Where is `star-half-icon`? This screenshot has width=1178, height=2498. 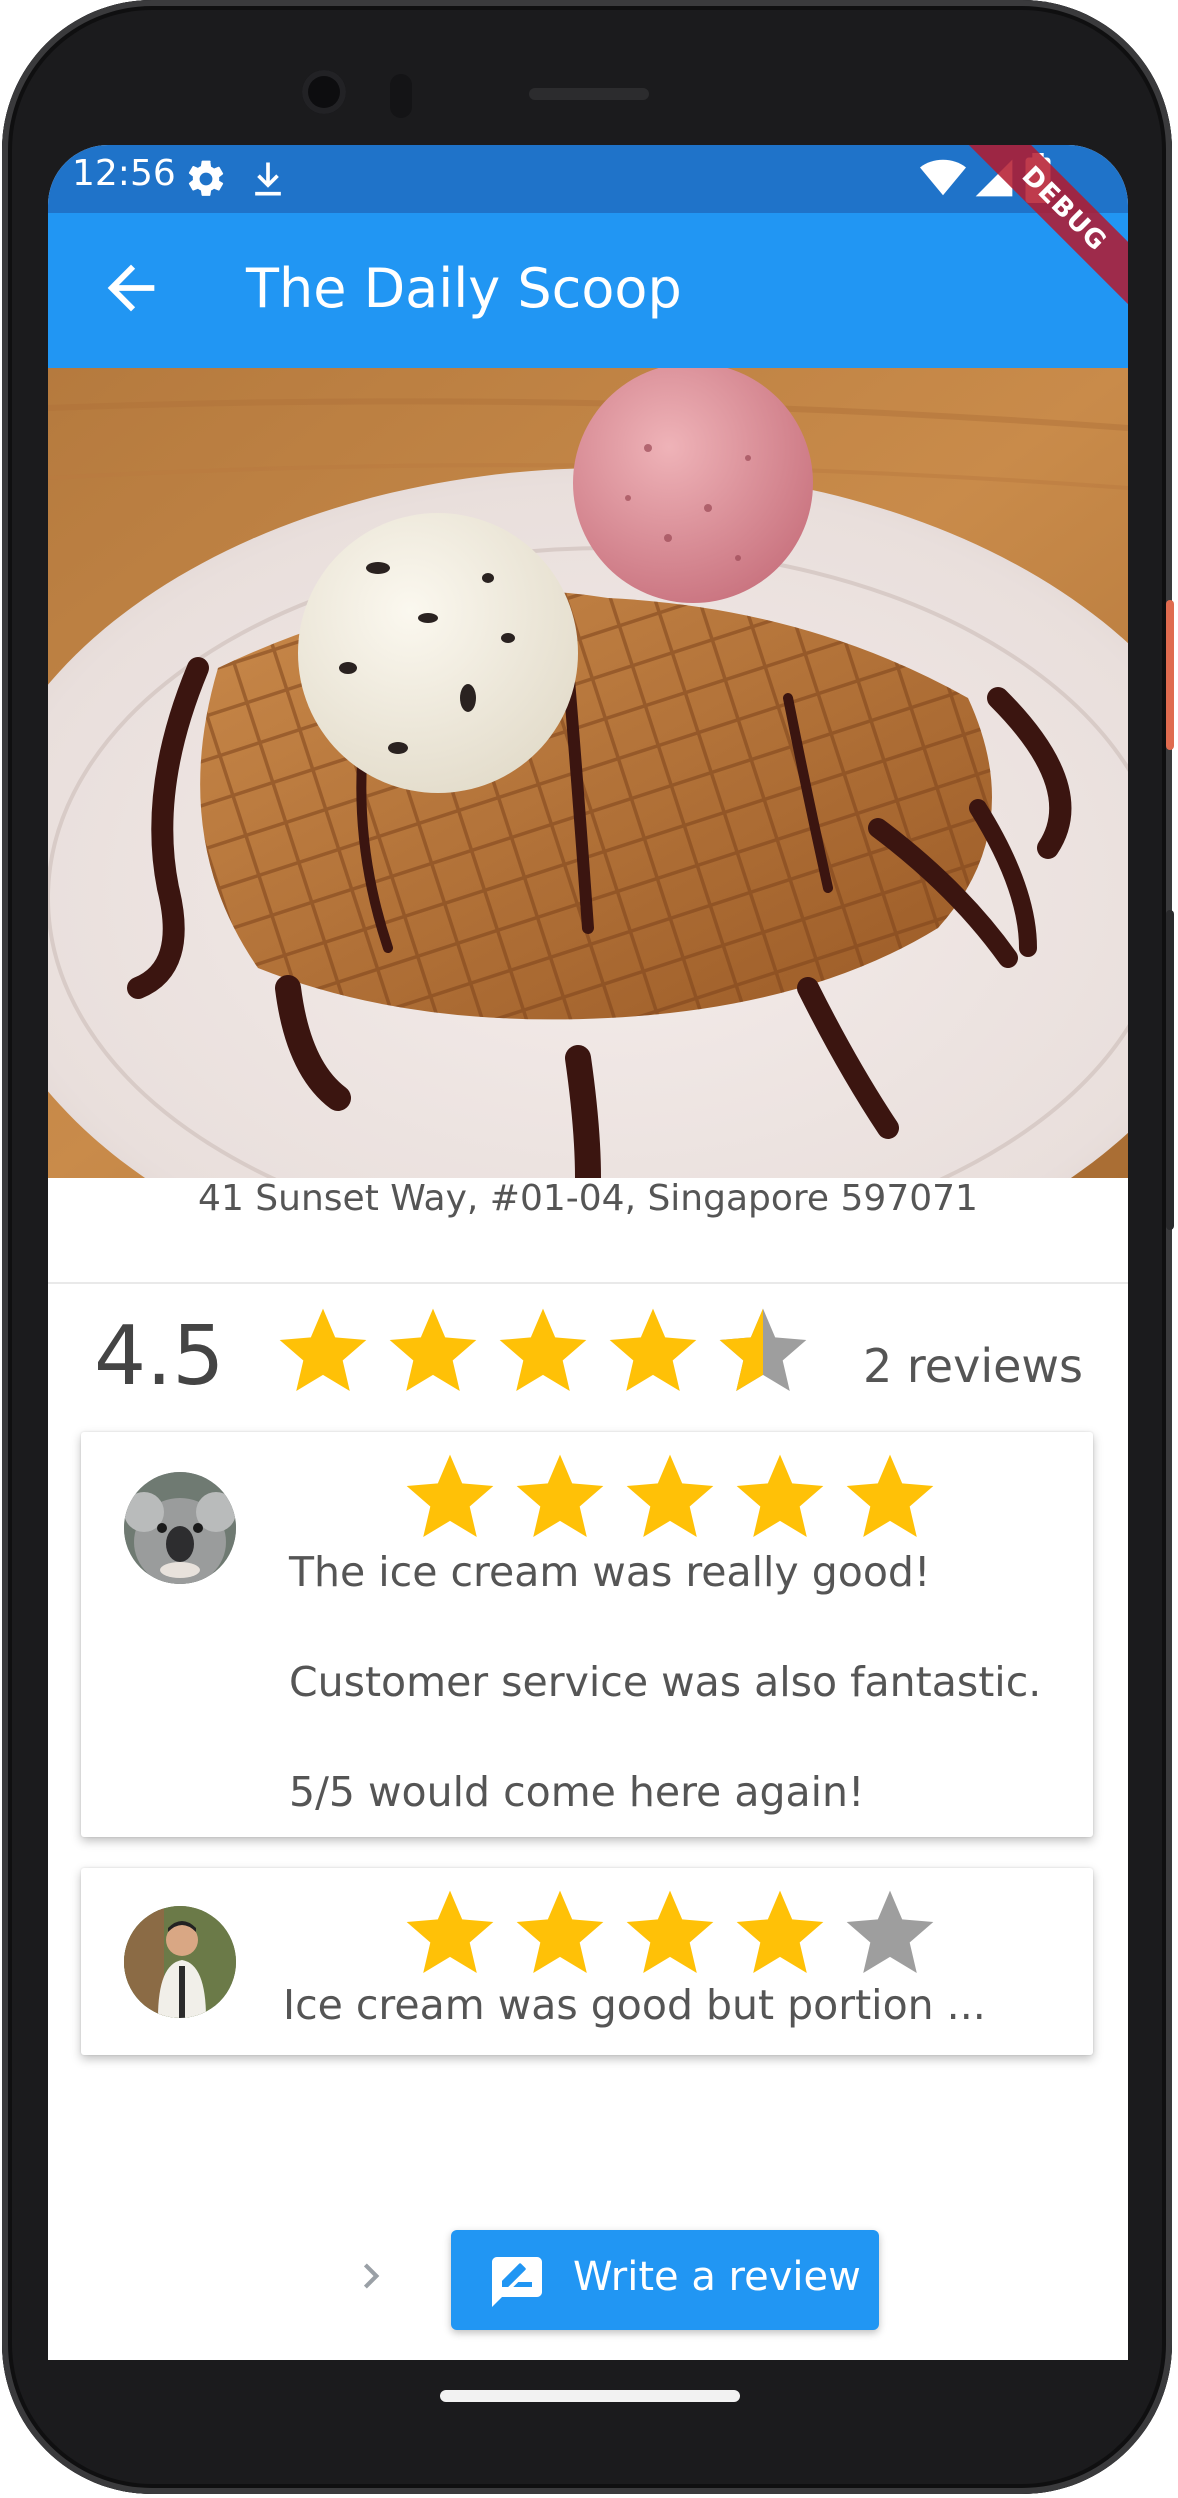 star-half-icon is located at coordinates (763, 1349).